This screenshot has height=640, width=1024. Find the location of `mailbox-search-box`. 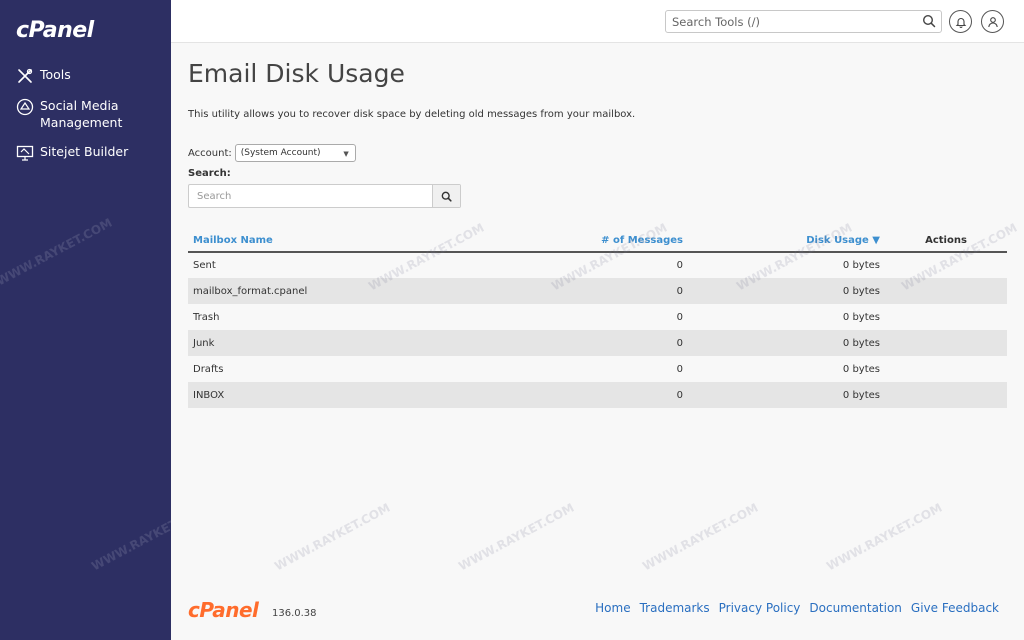

mailbox-search-box is located at coordinates (324, 196).